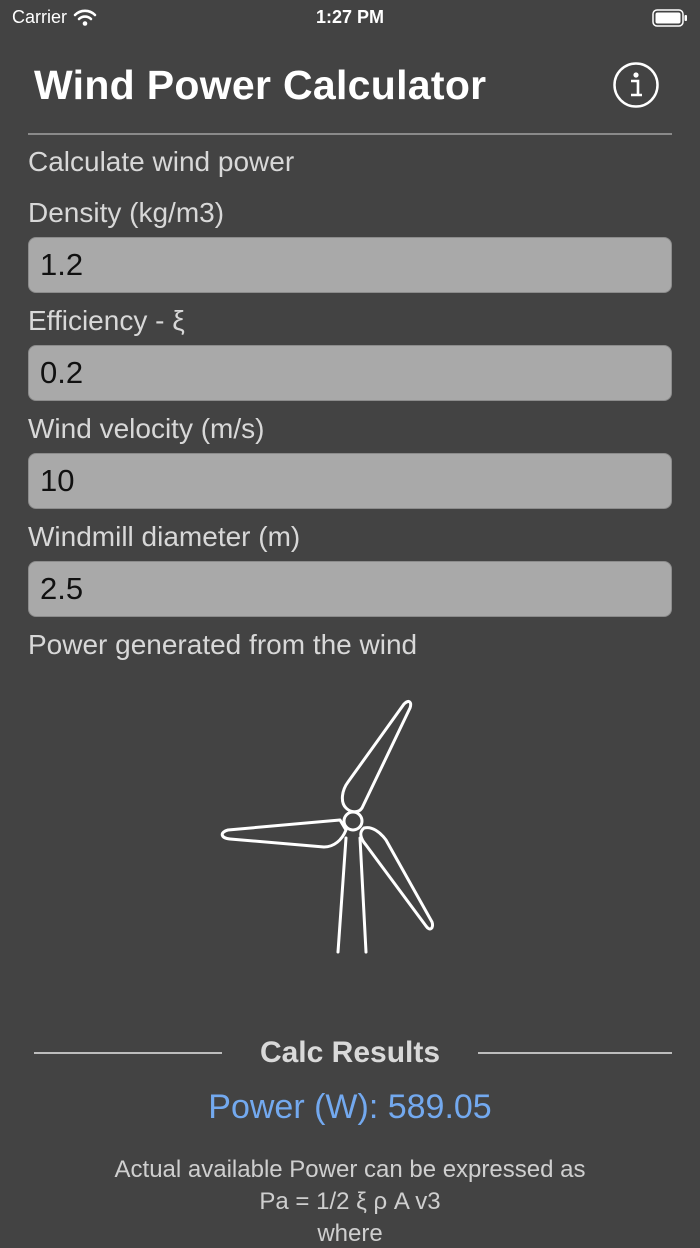 The width and height of the screenshot is (700, 1248). I want to click on efficiency-label: Efficiency - ξ, so click(106, 320).